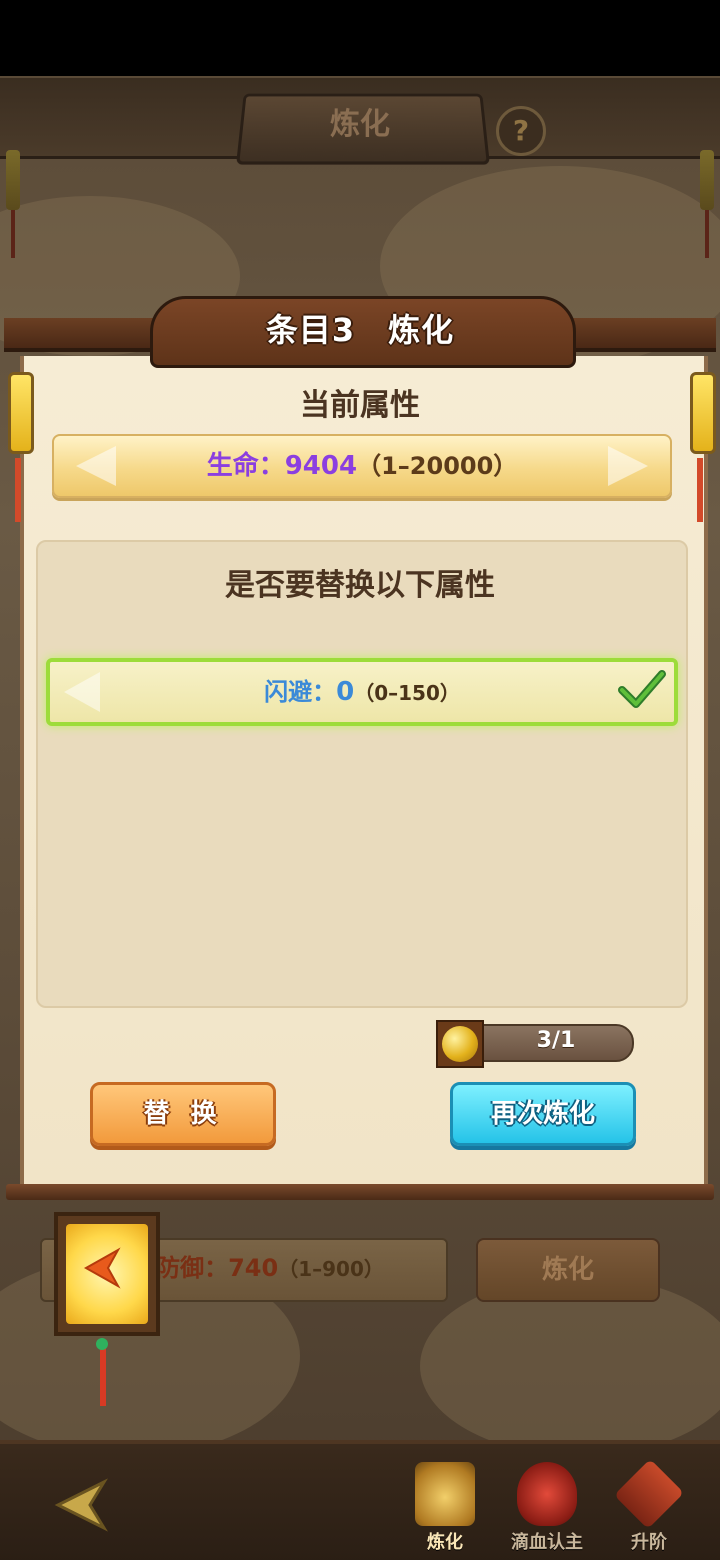 The width and height of the screenshot is (720, 1560). I want to click on back-arrow-icon, so click(102, 1268).